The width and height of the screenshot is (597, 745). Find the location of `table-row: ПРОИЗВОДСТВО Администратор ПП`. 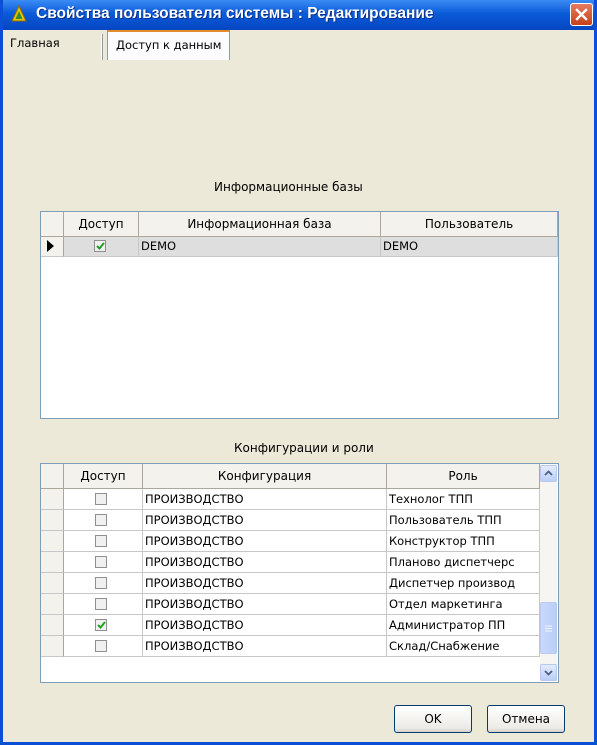

table-row: ПРОИЗВОДСТВО Администратор ПП is located at coordinates (299, 625).